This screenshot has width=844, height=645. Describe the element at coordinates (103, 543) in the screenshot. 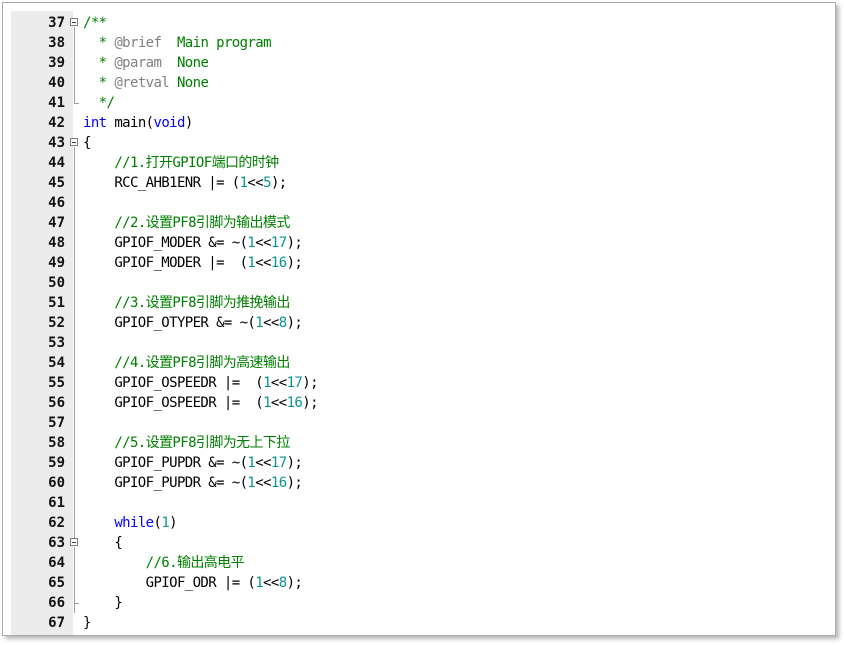

I see `code-token: {` at that location.